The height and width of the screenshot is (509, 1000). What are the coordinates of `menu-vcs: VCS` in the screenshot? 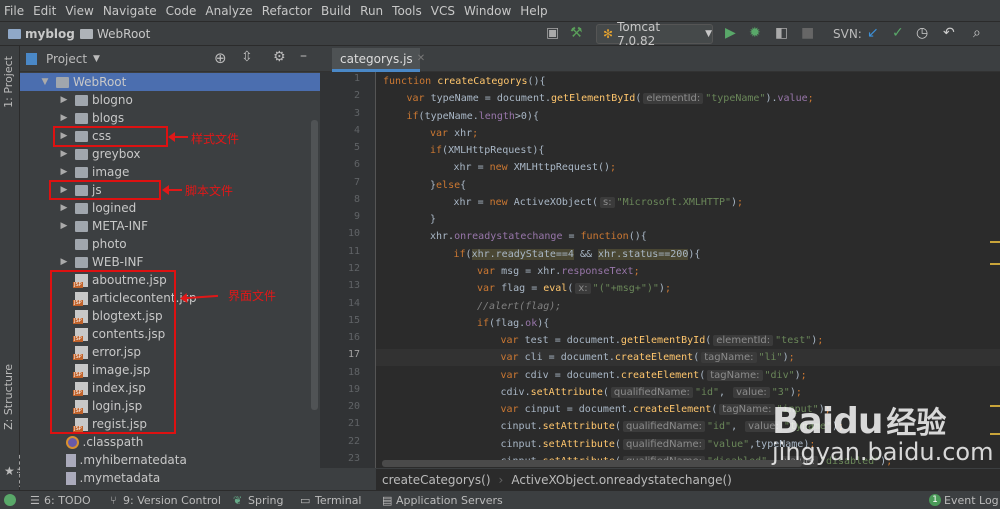 It's located at (443, 11).